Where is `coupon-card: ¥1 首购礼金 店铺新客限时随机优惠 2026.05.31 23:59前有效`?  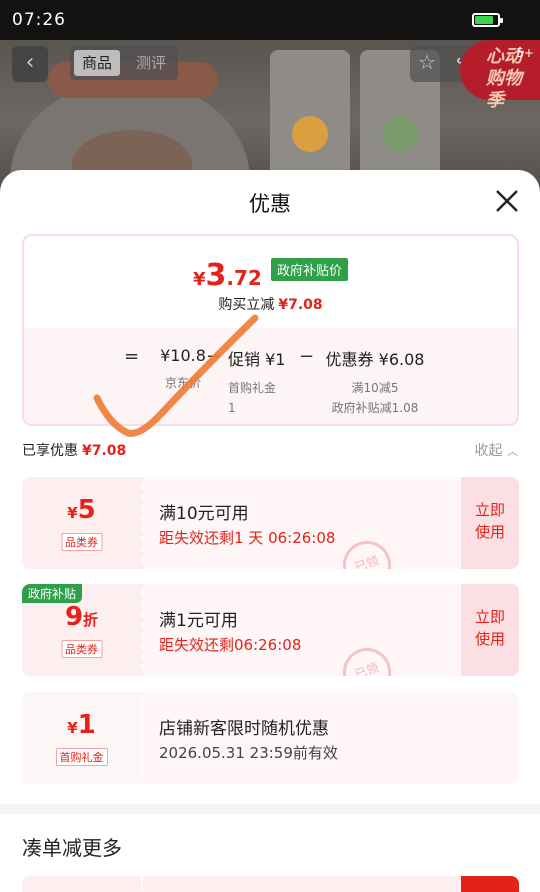 coupon-card: ¥1 首购礼金 店铺新客限时随机优惠 2026.05.31 23:59前有效 is located at coordinates (270, 738).